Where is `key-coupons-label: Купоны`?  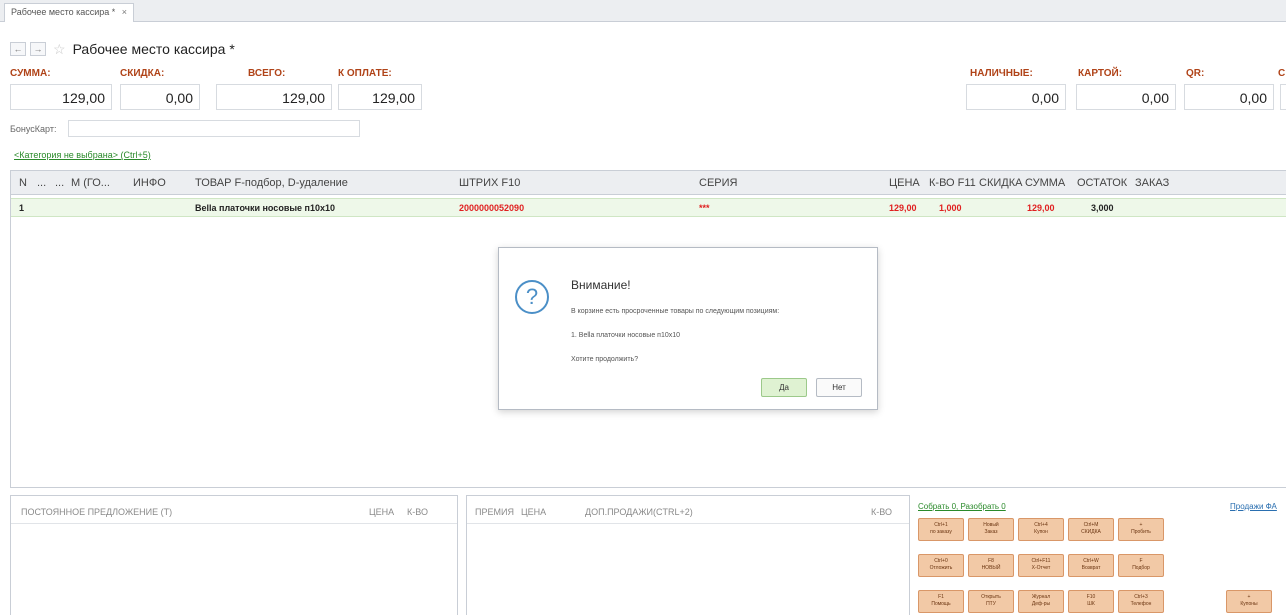
key-coupons-label: Купоны is located at coordinates (1249, 604).